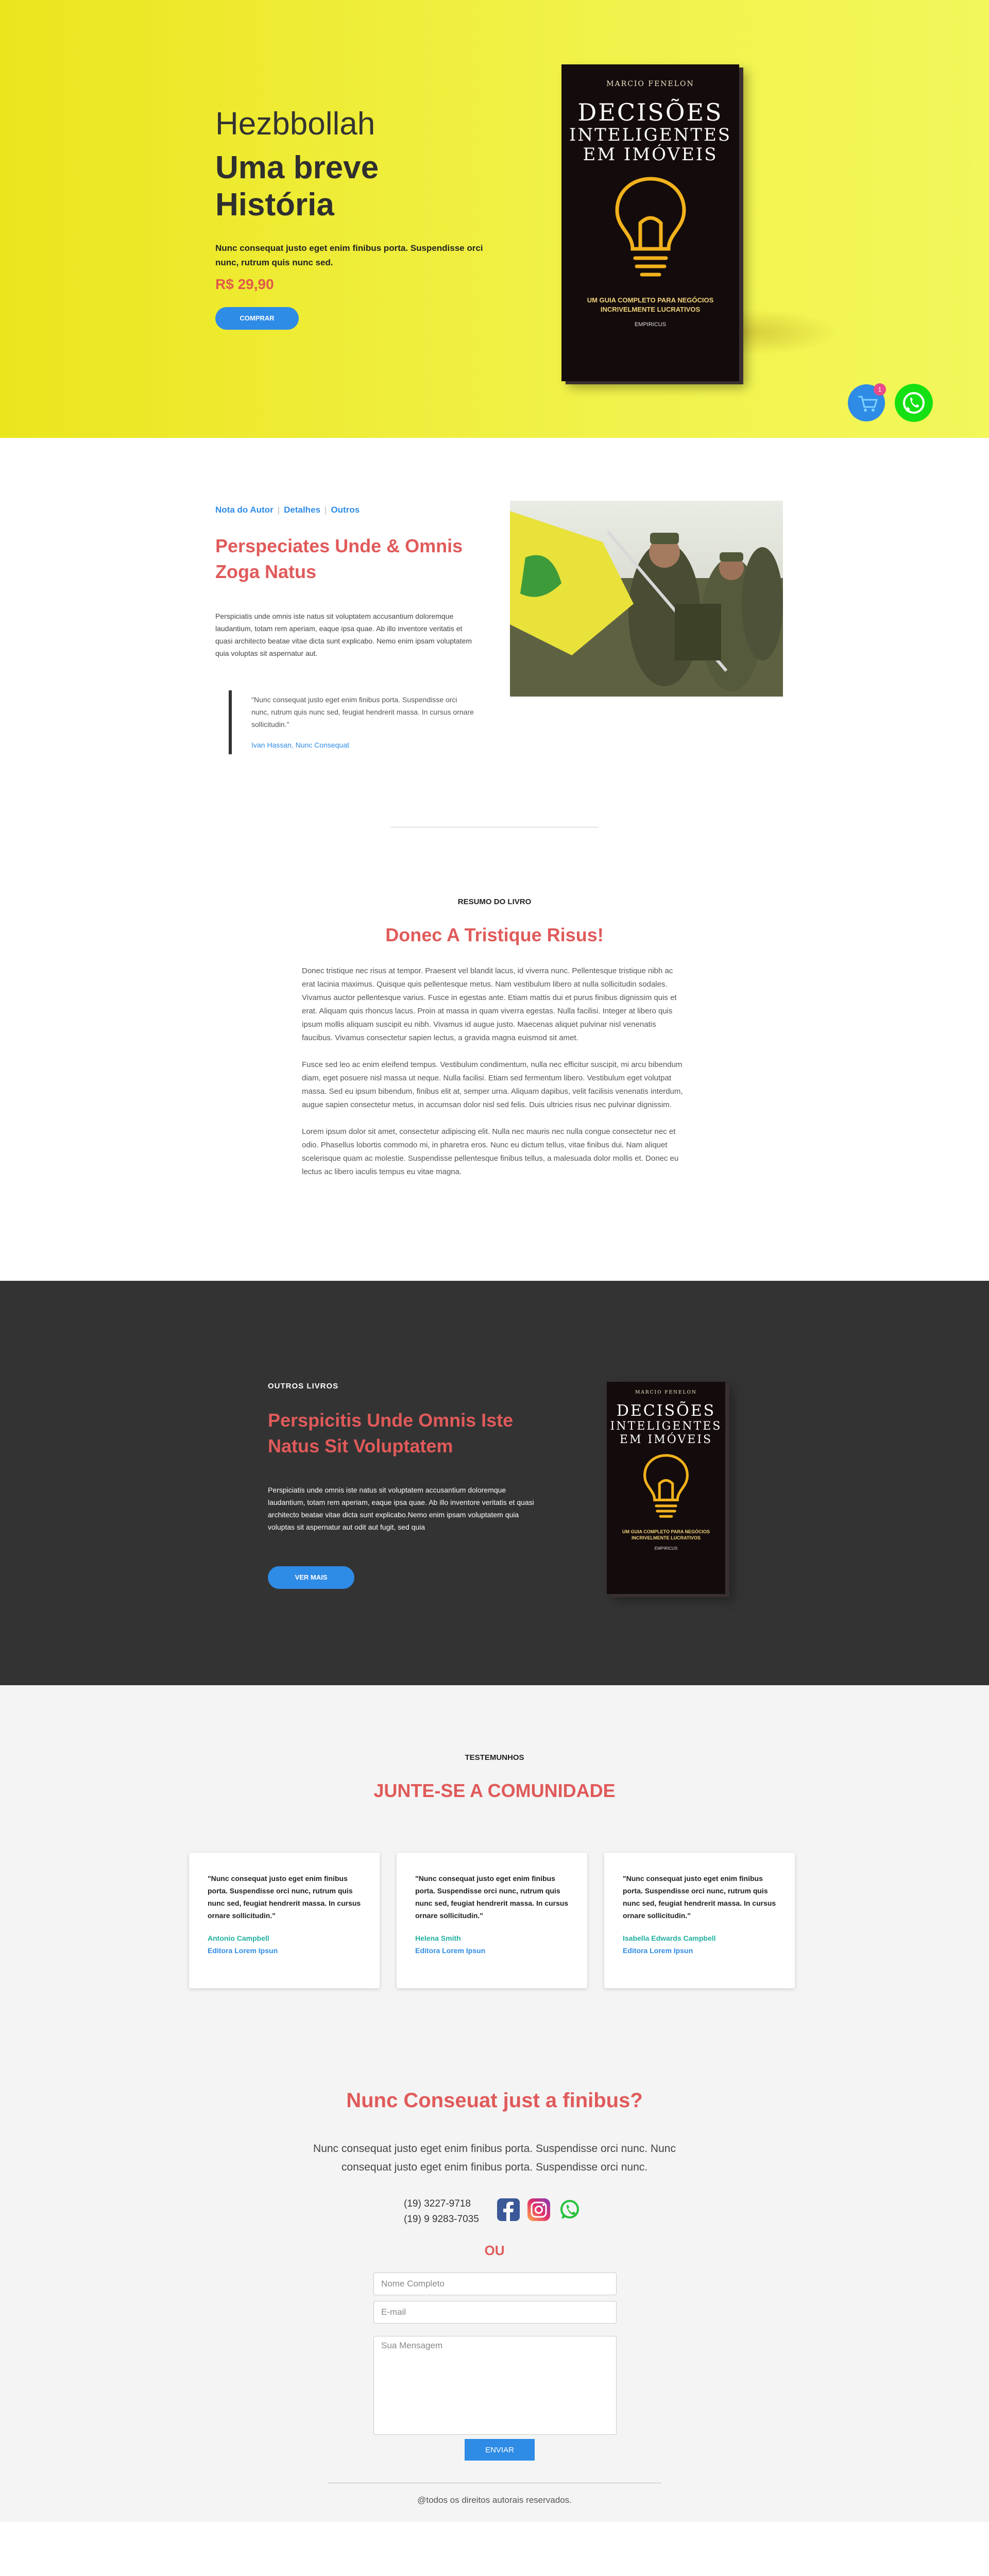  Describe the element at coordinates (500, 2450) in the screenshot. I see `send-button: ENVIAR` at that location.